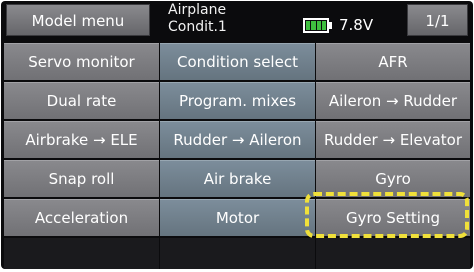 This screenshot has height=272, width=474. I want to click on model-info: Airplane Condit.1, so click(197, 19).